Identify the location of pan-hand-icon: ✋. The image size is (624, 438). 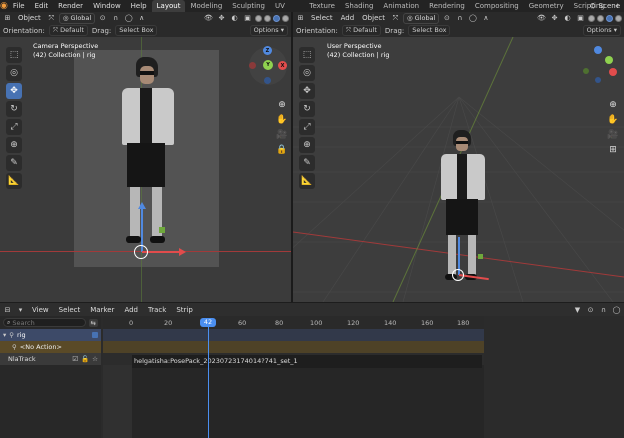
(282, 120).